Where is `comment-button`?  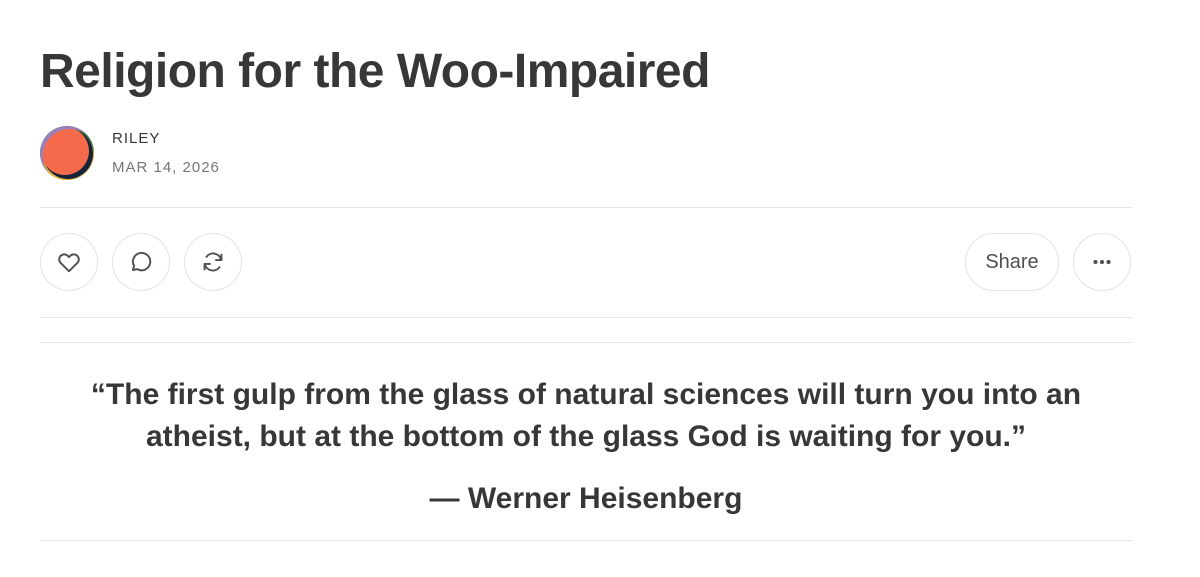 comment-button is located at coordinates (141, 262).